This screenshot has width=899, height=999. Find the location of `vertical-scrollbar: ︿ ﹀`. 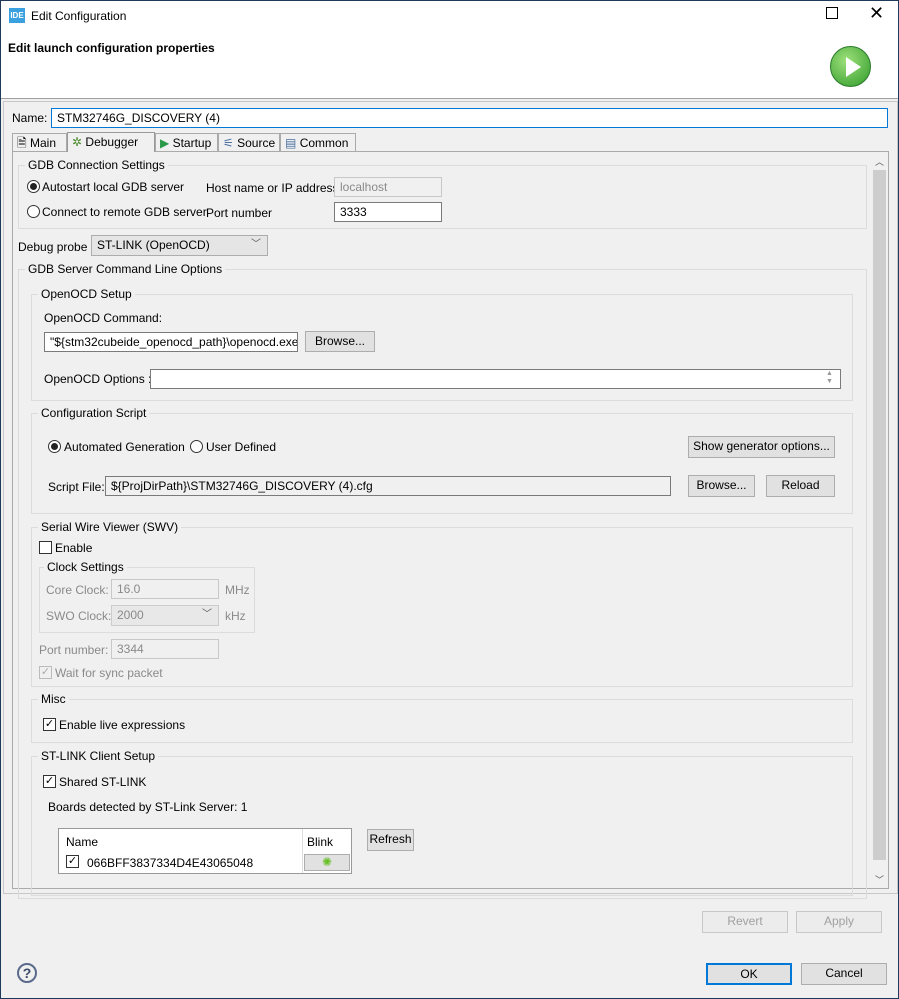

vertical-scrollbar: ︿ ﹀ is located at coordinates (879, 520).